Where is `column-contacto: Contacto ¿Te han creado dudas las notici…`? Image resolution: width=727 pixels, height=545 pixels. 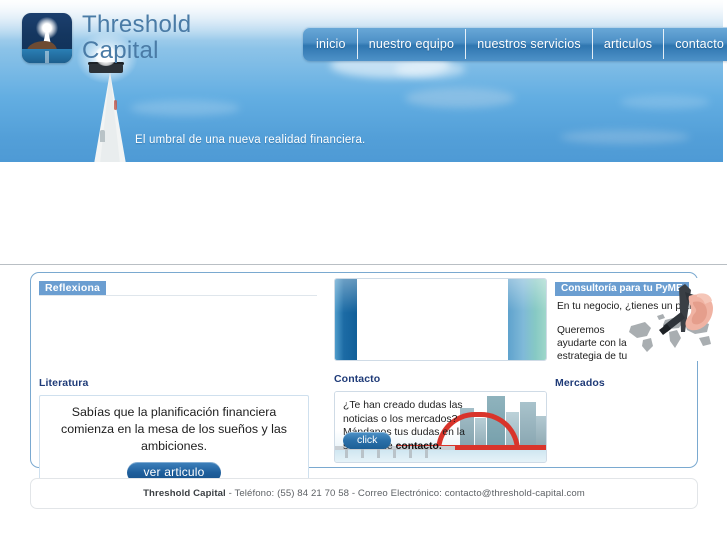
column-contacto: Contacto ¿Te han creado dudas las notici… is located at coordinates (440, 371).